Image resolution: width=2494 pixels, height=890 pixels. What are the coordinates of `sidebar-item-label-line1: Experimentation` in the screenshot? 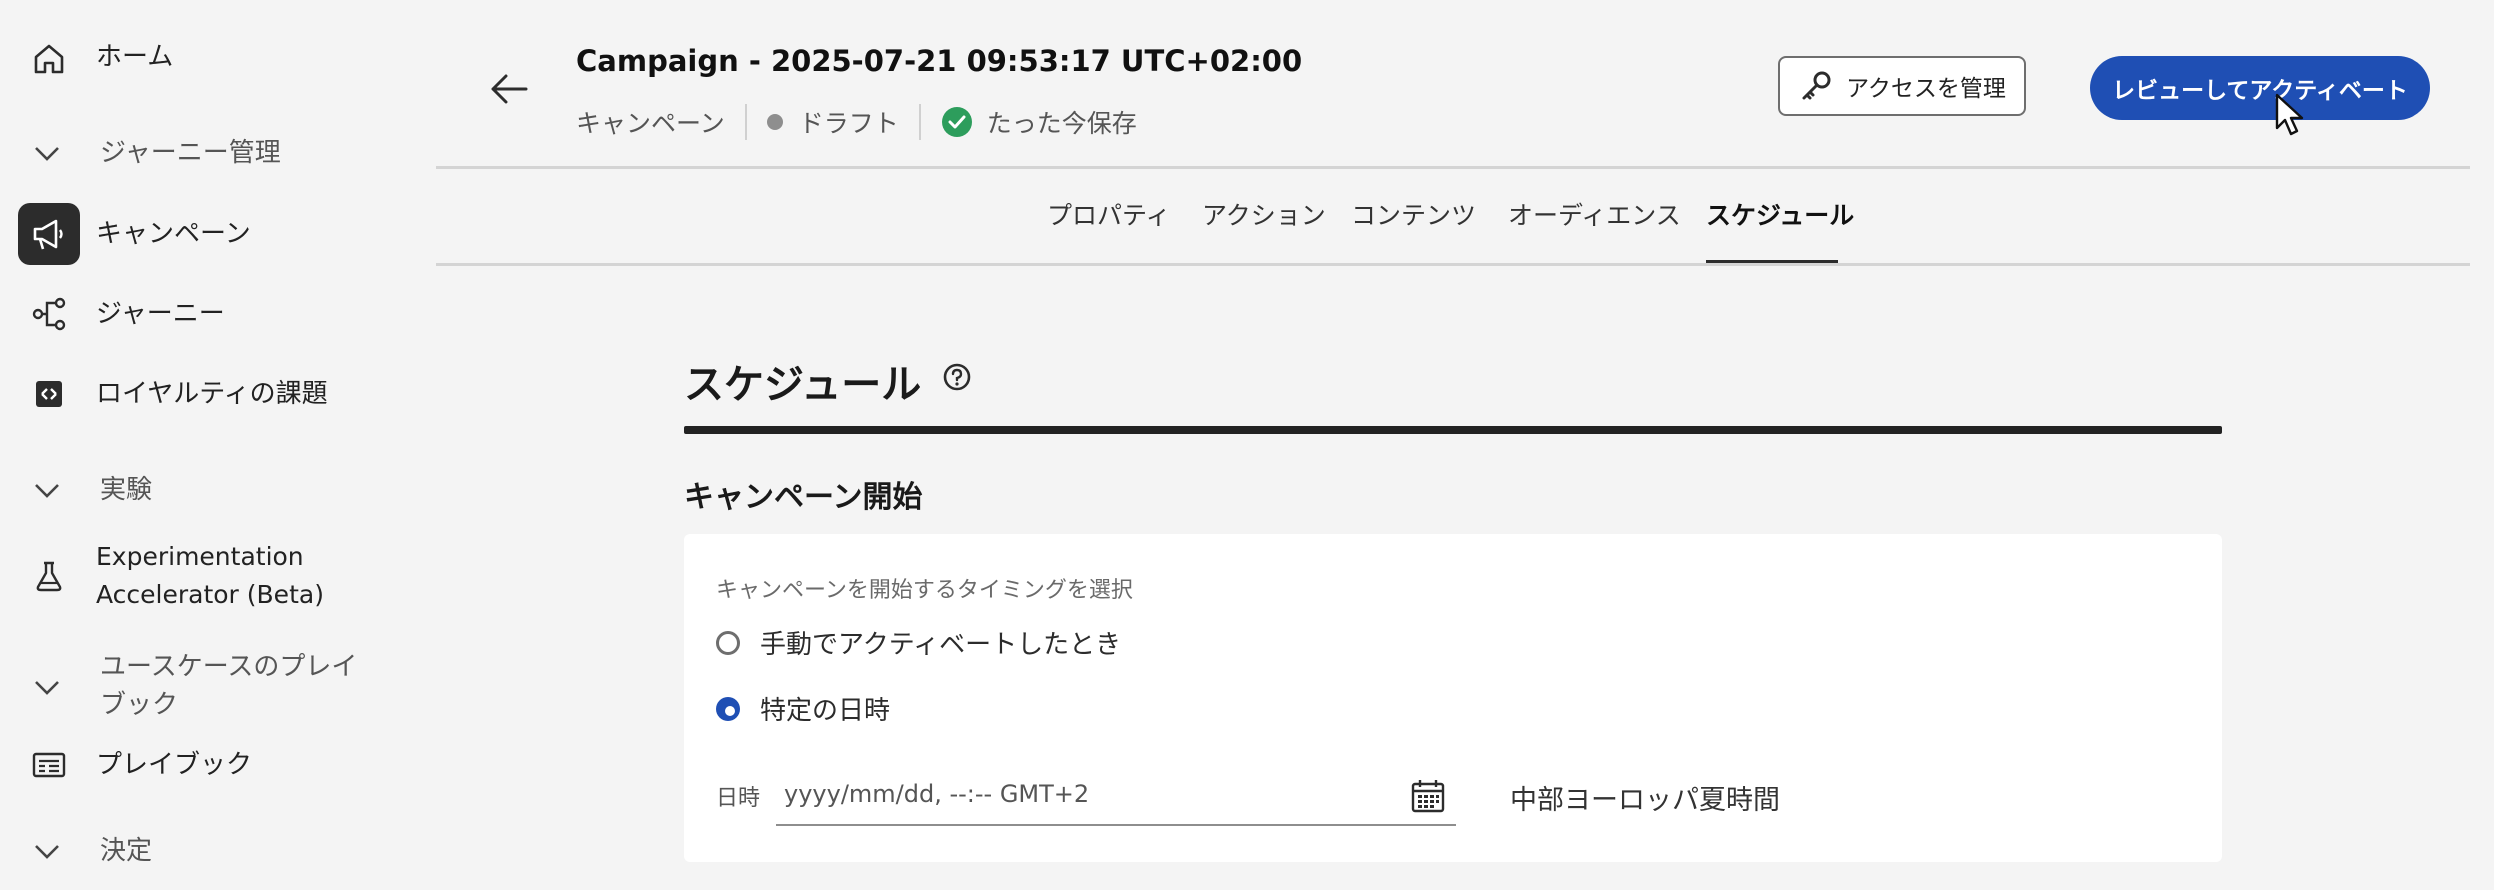 It's located at (200, 556).